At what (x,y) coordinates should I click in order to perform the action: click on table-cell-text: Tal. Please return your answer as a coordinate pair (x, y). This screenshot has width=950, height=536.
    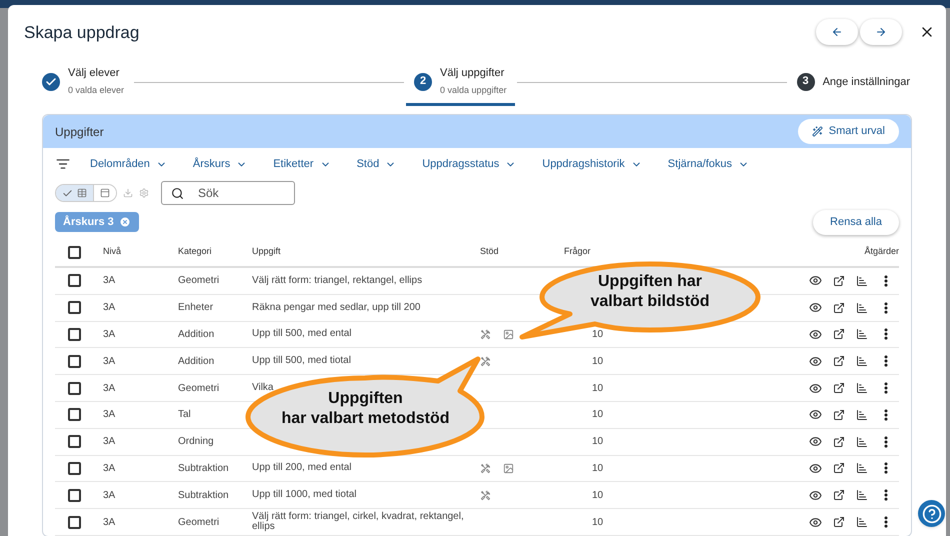
    Looking at the image, I should click on (185, 415).